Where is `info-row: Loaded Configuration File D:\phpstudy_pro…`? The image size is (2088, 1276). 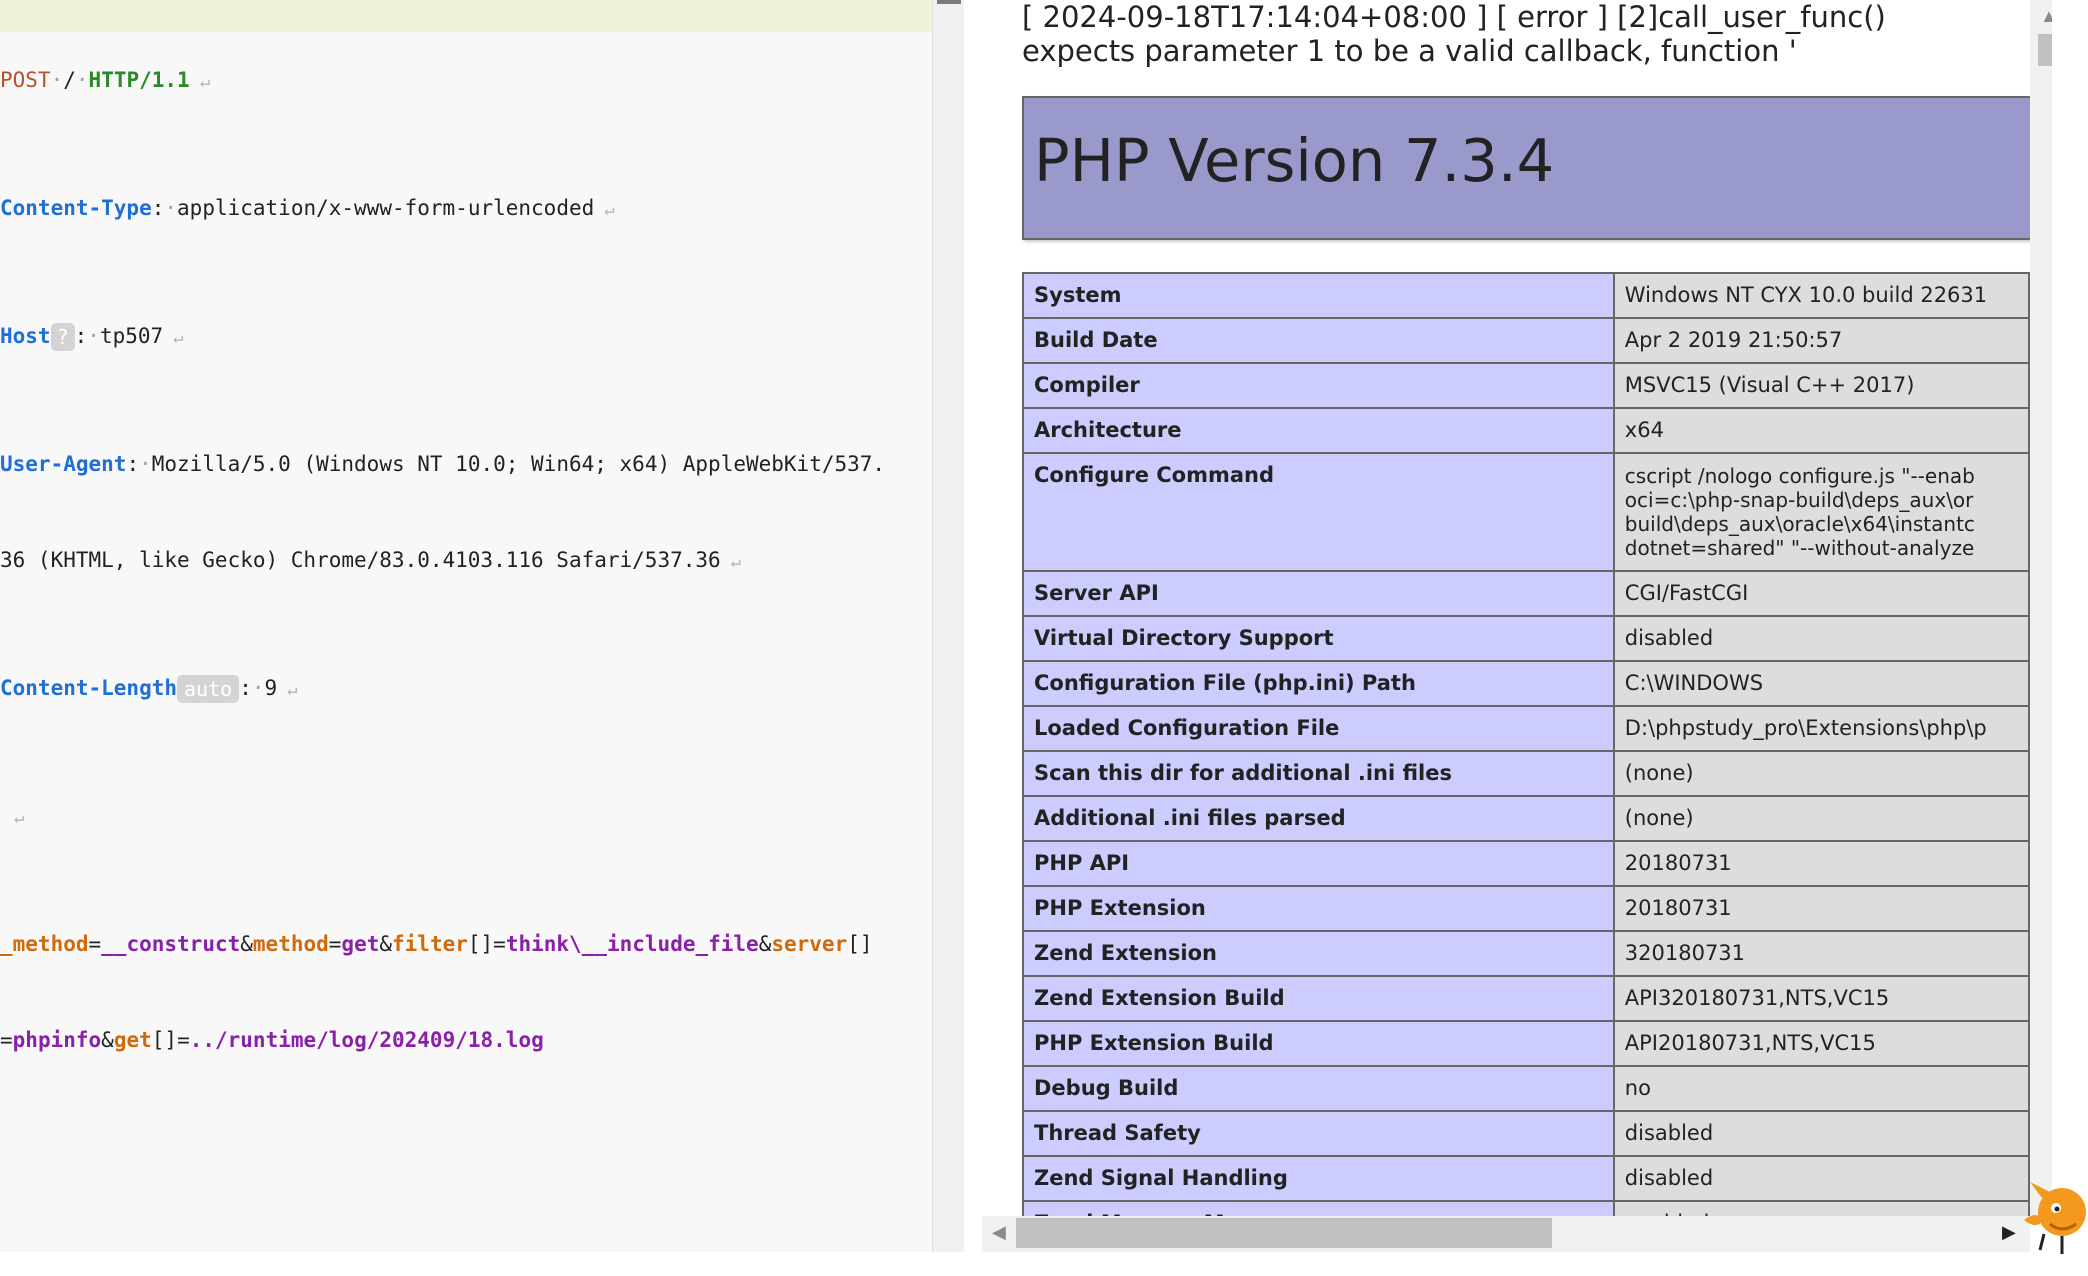
info-row: Loaded Configuration File D:\phpstudy_pro… is located at coordinates (1526, 728).